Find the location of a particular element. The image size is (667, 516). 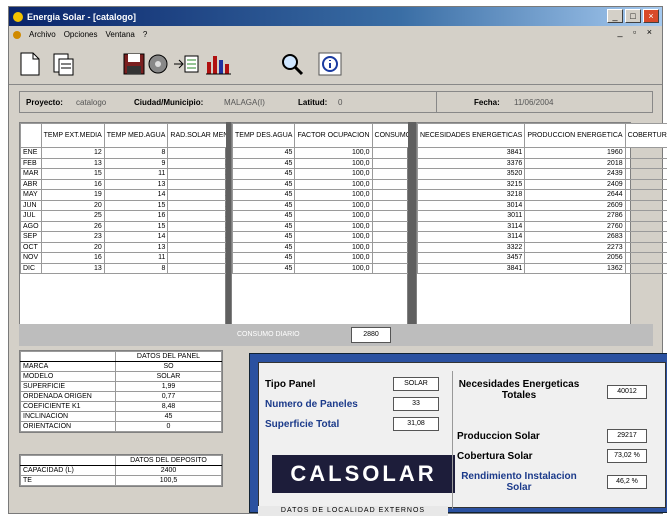

table-cell: 2644 is located at coordinates (575, 195).